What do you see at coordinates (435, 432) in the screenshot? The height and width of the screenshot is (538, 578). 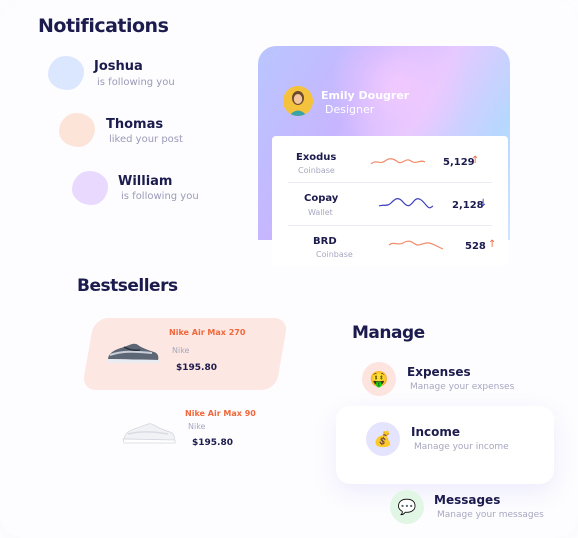 I see `manage-item-title: Income` at bounding box center [435, 432].